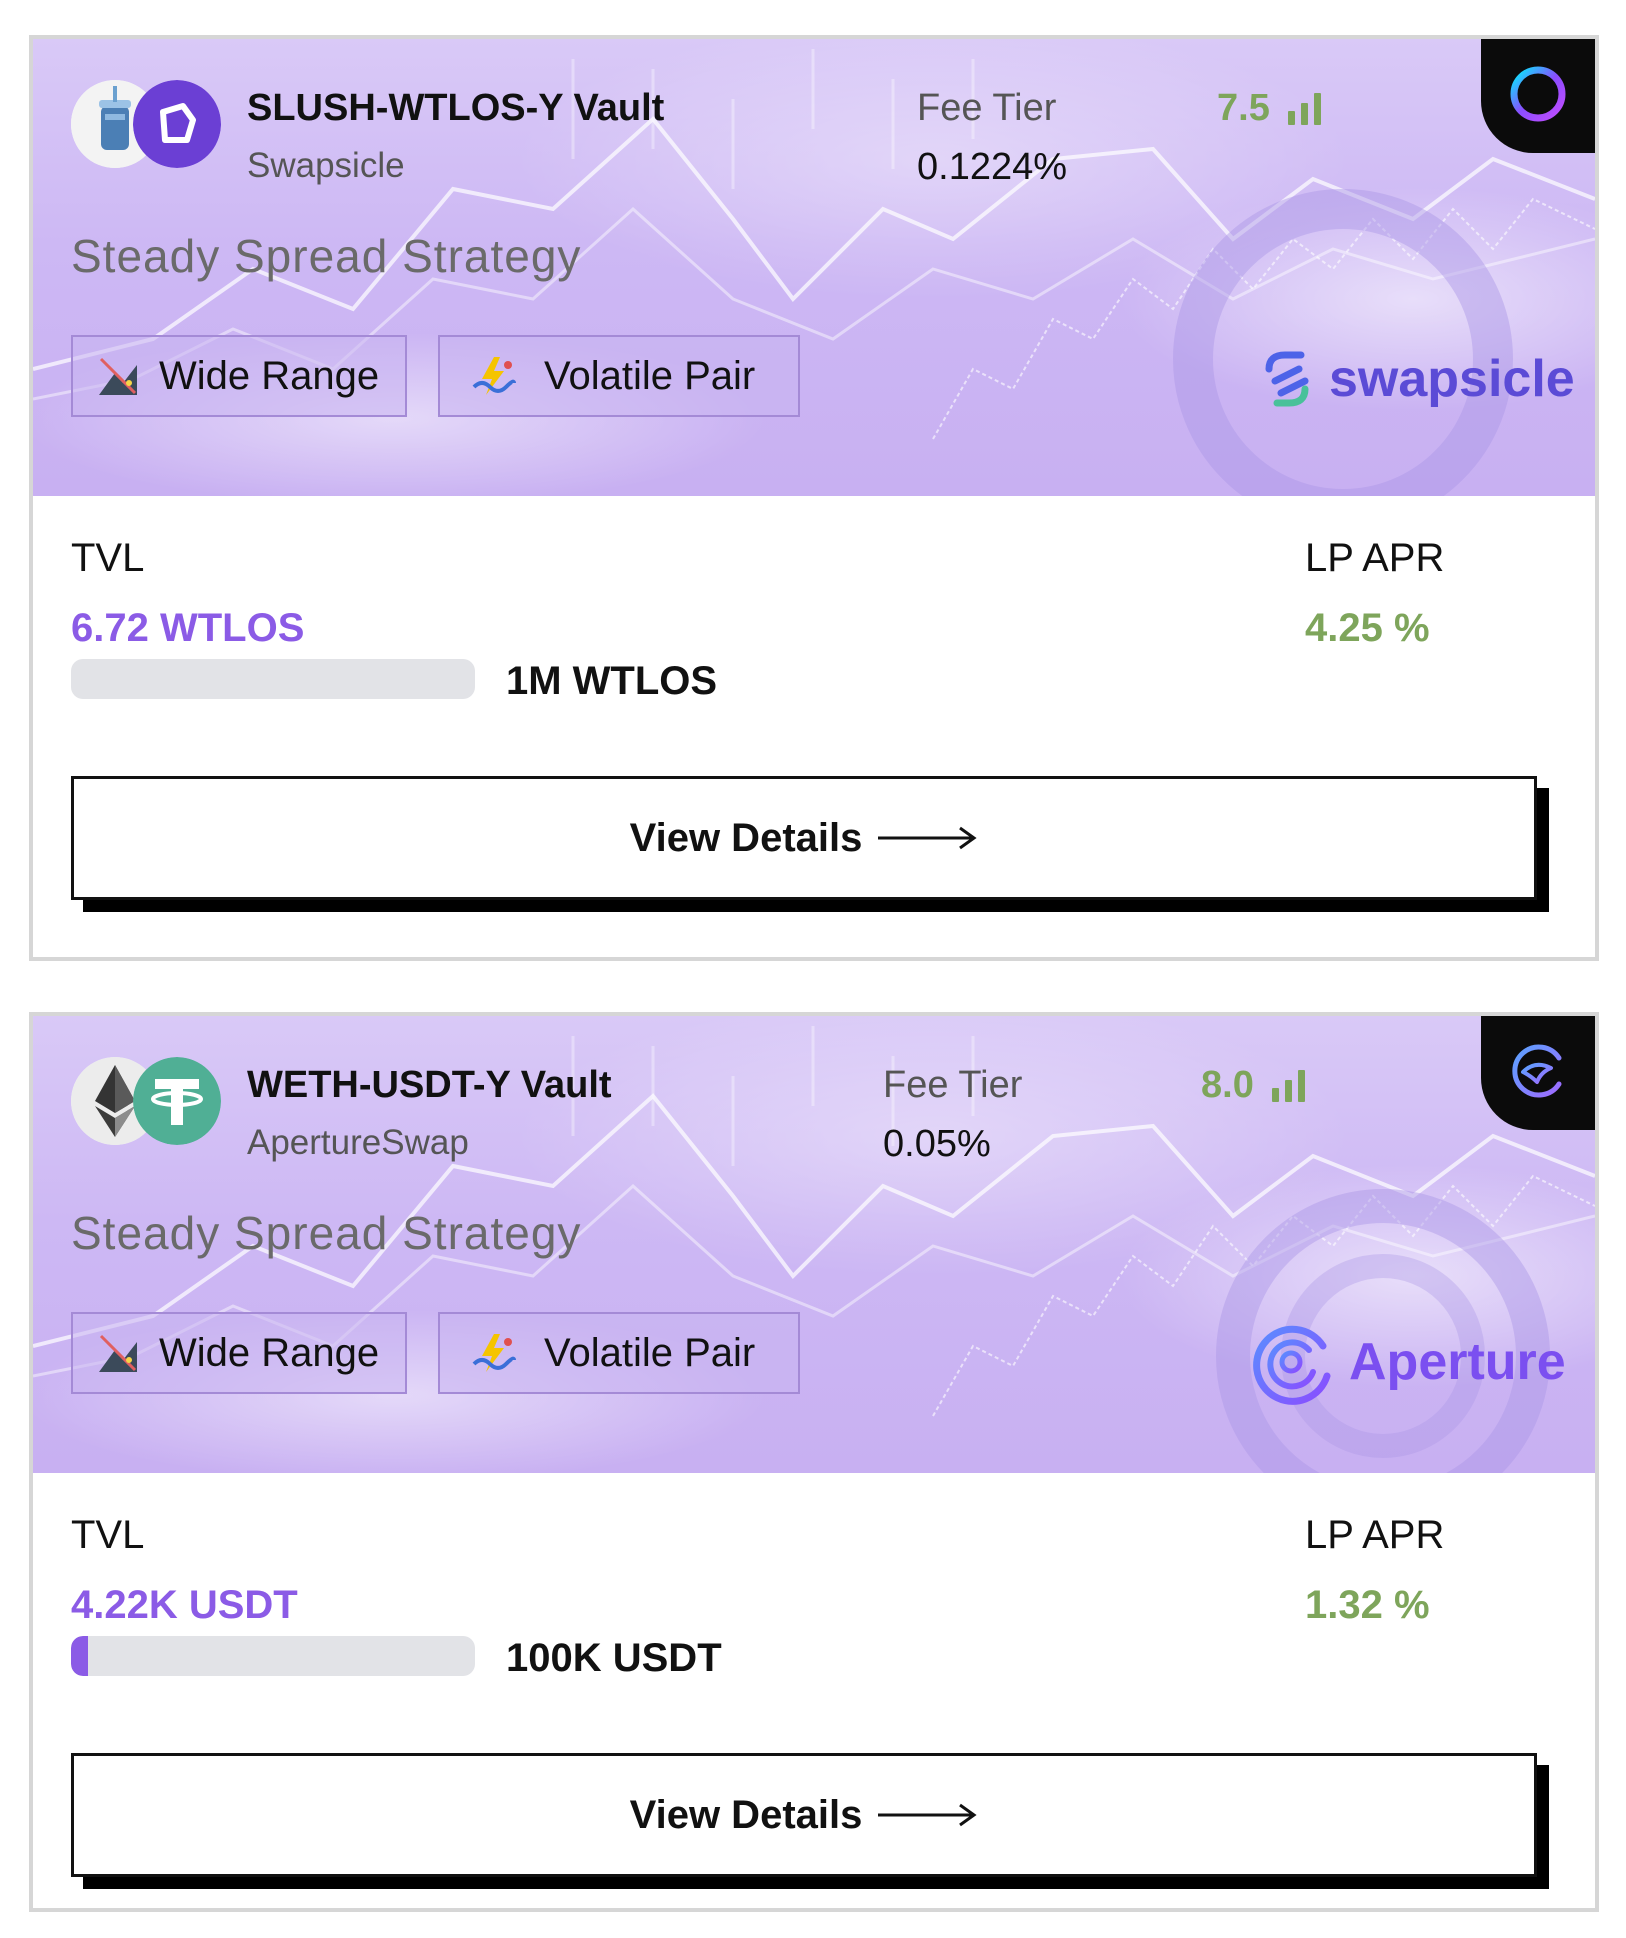  What do you see at coordinates (184, 1605) in the screenshot?
I see `tvl-value: 4.22K USDT` at bounding box center [184, 1605].